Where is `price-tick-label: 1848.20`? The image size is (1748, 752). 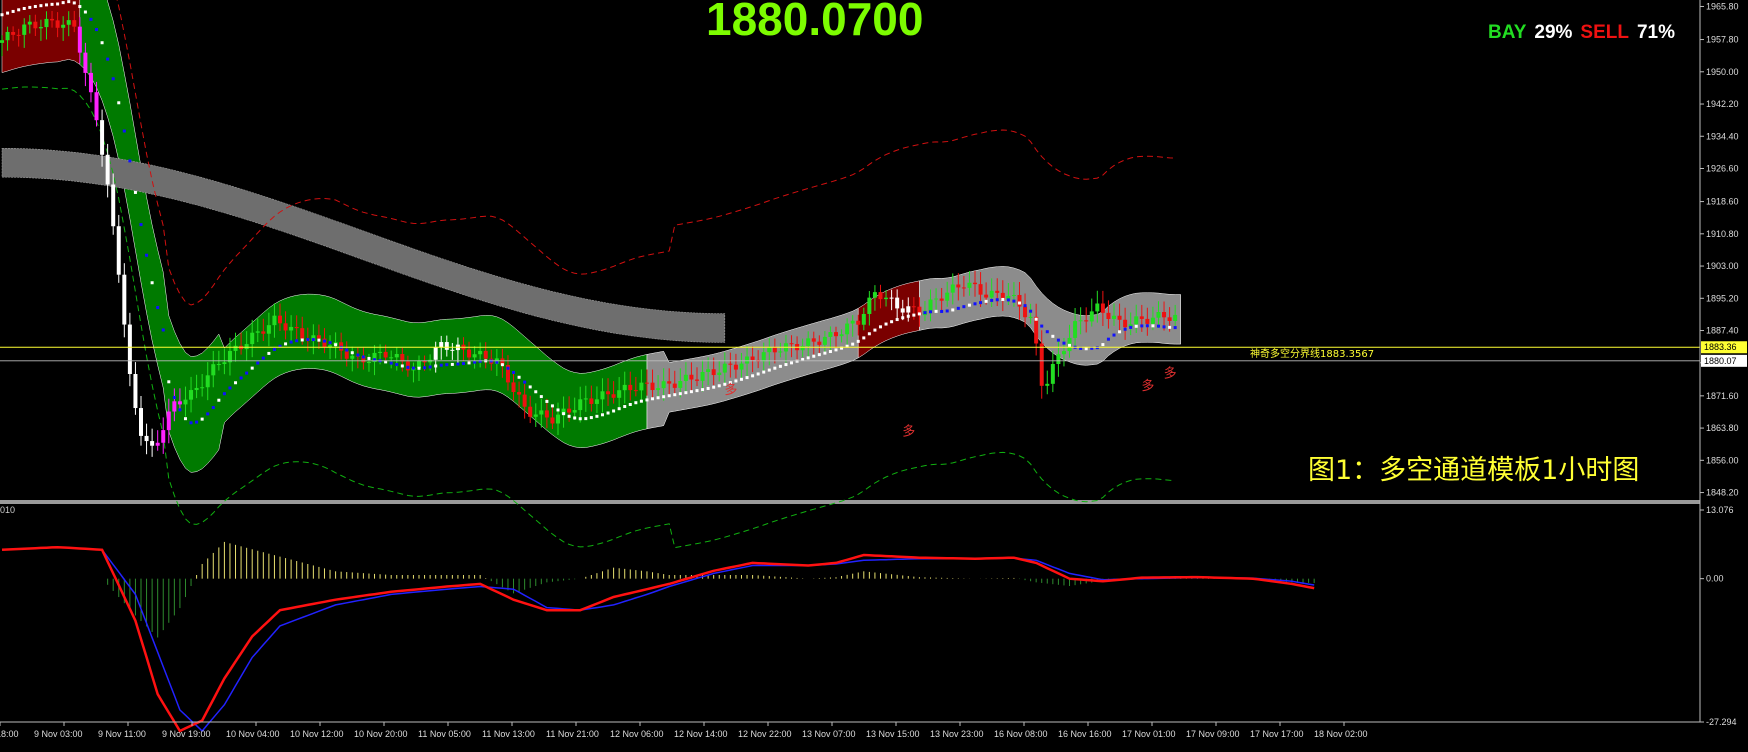
price-tick-label: 1848.20 is located at coordinates (1722, 493).